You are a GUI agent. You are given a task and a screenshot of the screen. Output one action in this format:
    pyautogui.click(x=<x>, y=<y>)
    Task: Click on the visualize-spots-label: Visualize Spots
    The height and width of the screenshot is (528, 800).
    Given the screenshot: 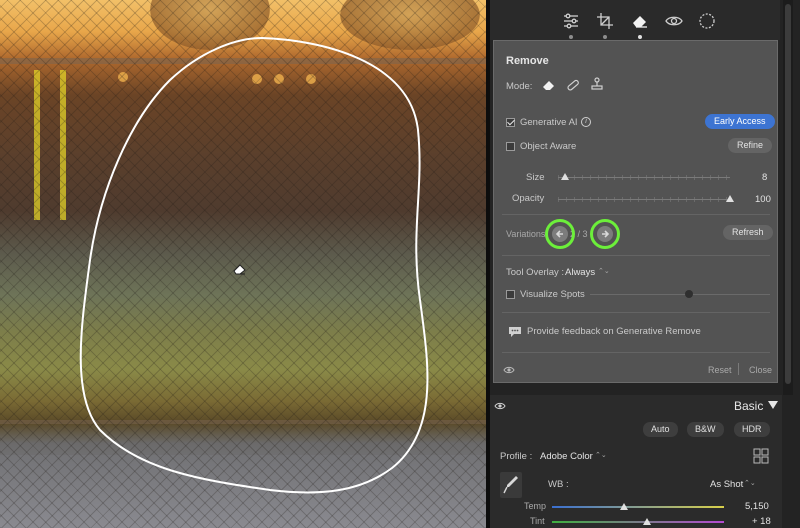 What is the action you would take?
    pyautogui.click(x=552, y=294)
    